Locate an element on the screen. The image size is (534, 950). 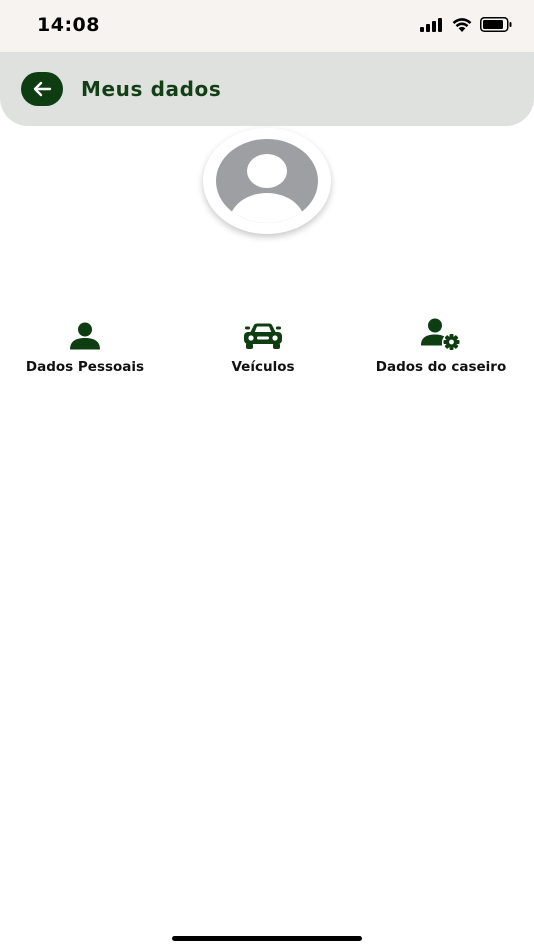
home-indicator is located at coordinates (267, 938).